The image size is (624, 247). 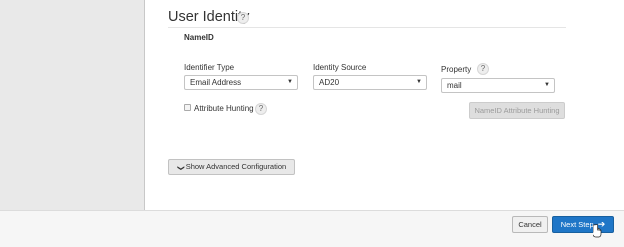 What do you see at coordinates (340, 67) in the screenshot?
I see `identity-source-label: Identity Source` at bounding box center [340, 67].